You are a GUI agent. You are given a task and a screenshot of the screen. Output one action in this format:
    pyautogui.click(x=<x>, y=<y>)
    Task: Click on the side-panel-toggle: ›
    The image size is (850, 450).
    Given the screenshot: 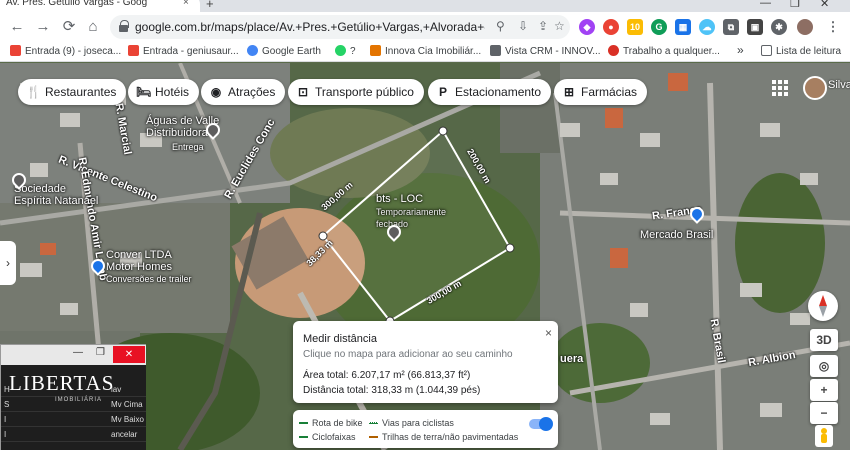 What is the action you would take?
    pyautogui.click(x=8, y=263)
    